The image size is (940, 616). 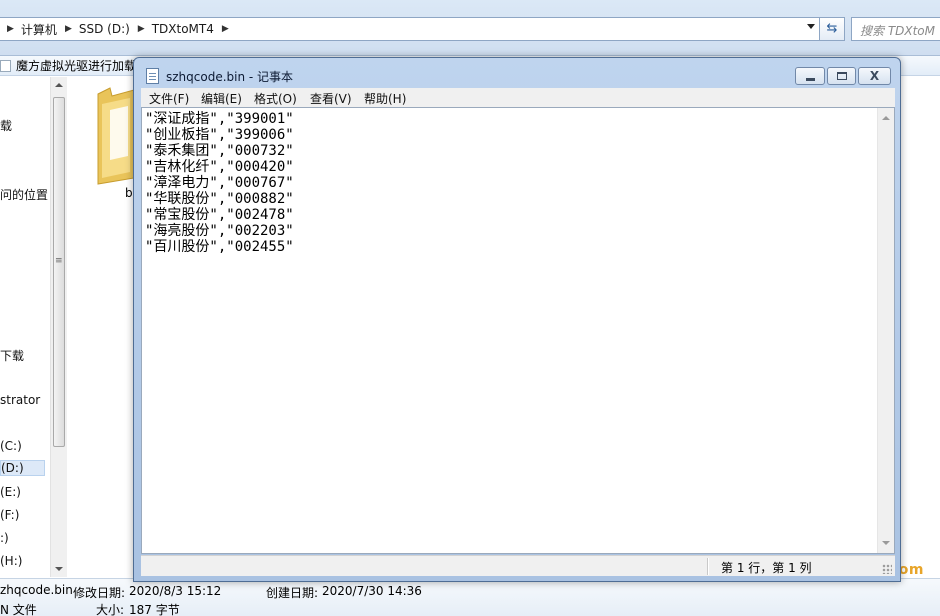 What do you see at coordinates (230, 77) in the screenshot?
I see `window-title: szhqcode.bin - 记事本` at bounding box center [230, 77].